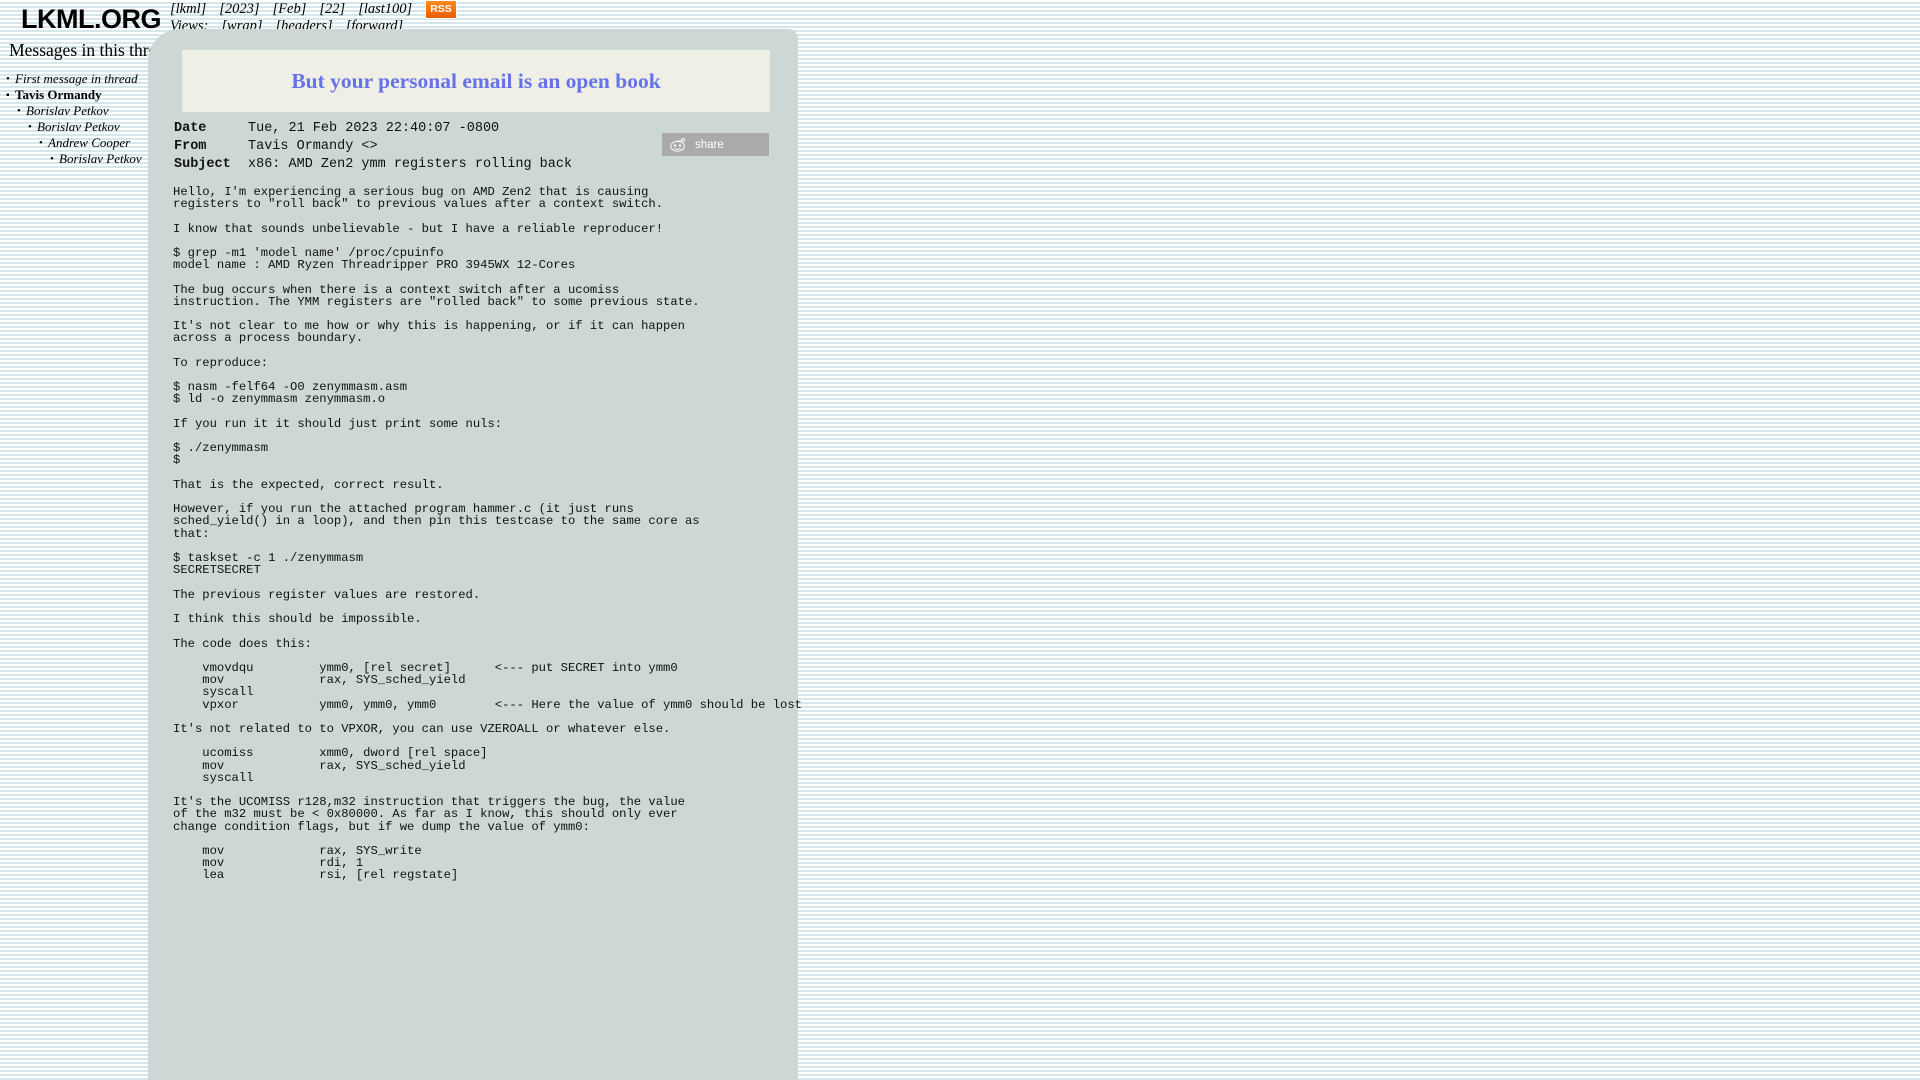  I want to click on subject-banner: But your personal email is an open book, so click(476, 81).